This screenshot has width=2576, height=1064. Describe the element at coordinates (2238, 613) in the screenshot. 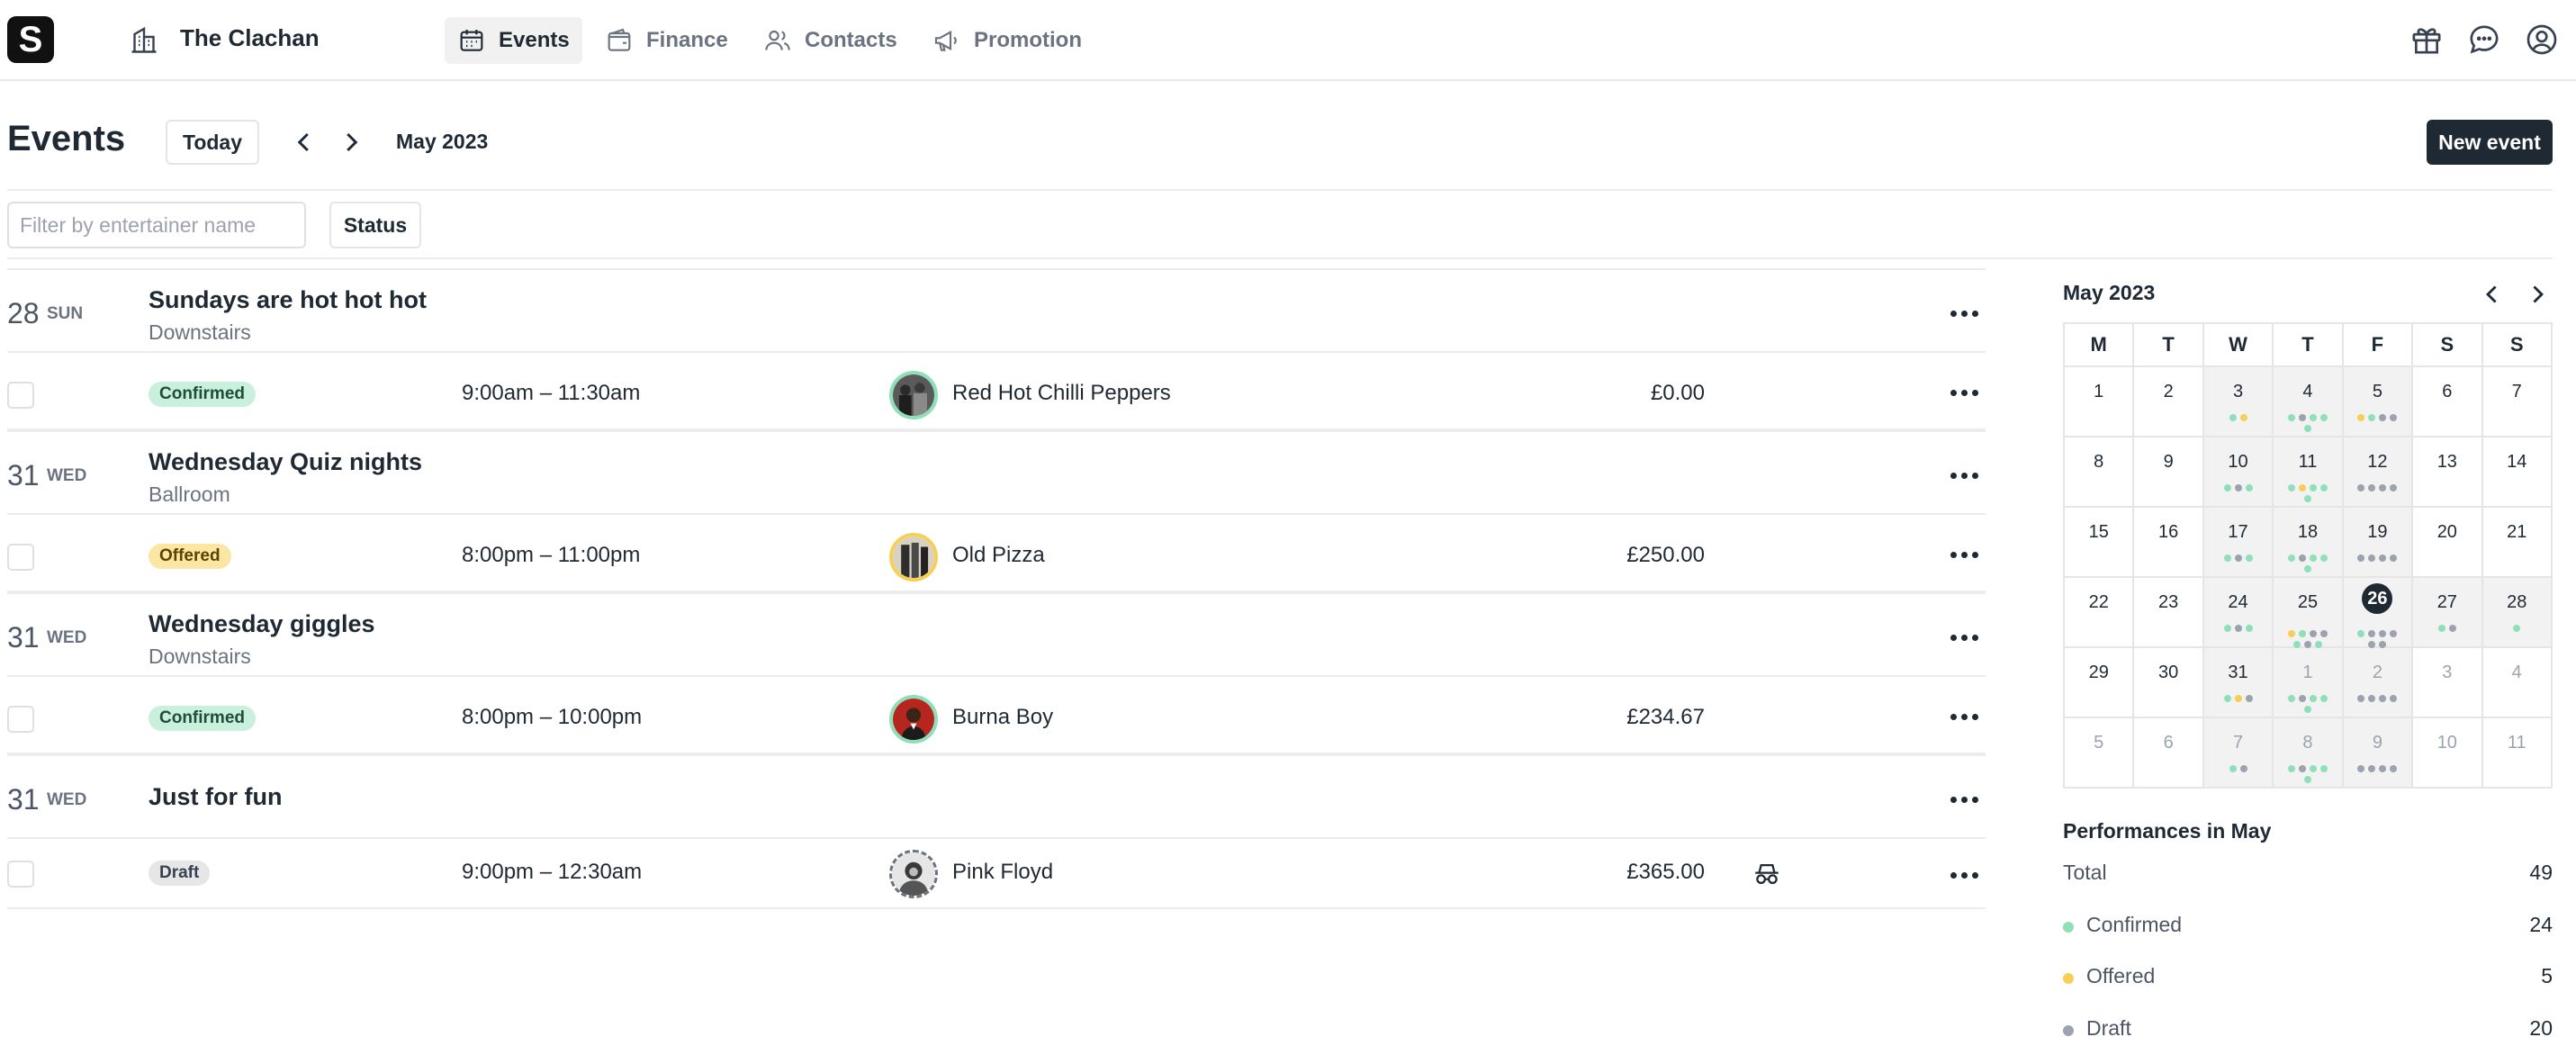

I see `calendar-day: 24` at that location.